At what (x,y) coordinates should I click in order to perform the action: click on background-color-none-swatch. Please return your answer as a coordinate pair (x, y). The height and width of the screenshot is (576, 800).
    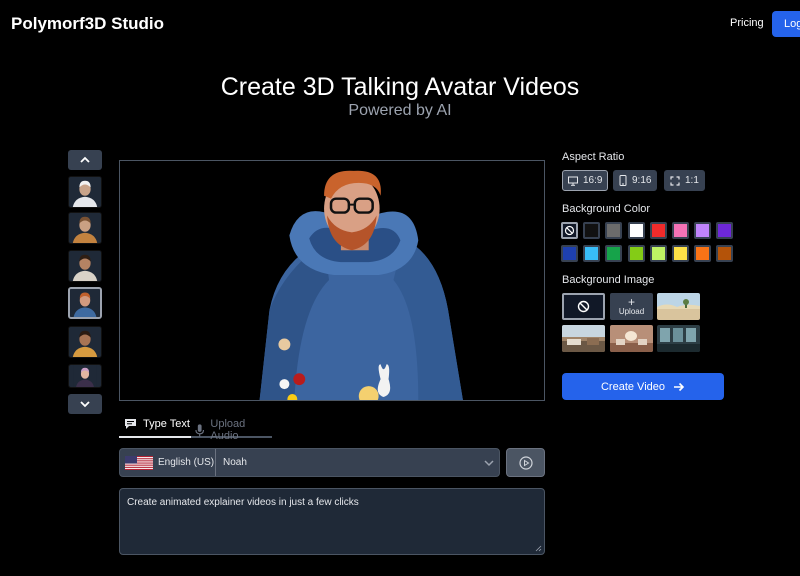
    Looking at the image, I should click on (569, 230).